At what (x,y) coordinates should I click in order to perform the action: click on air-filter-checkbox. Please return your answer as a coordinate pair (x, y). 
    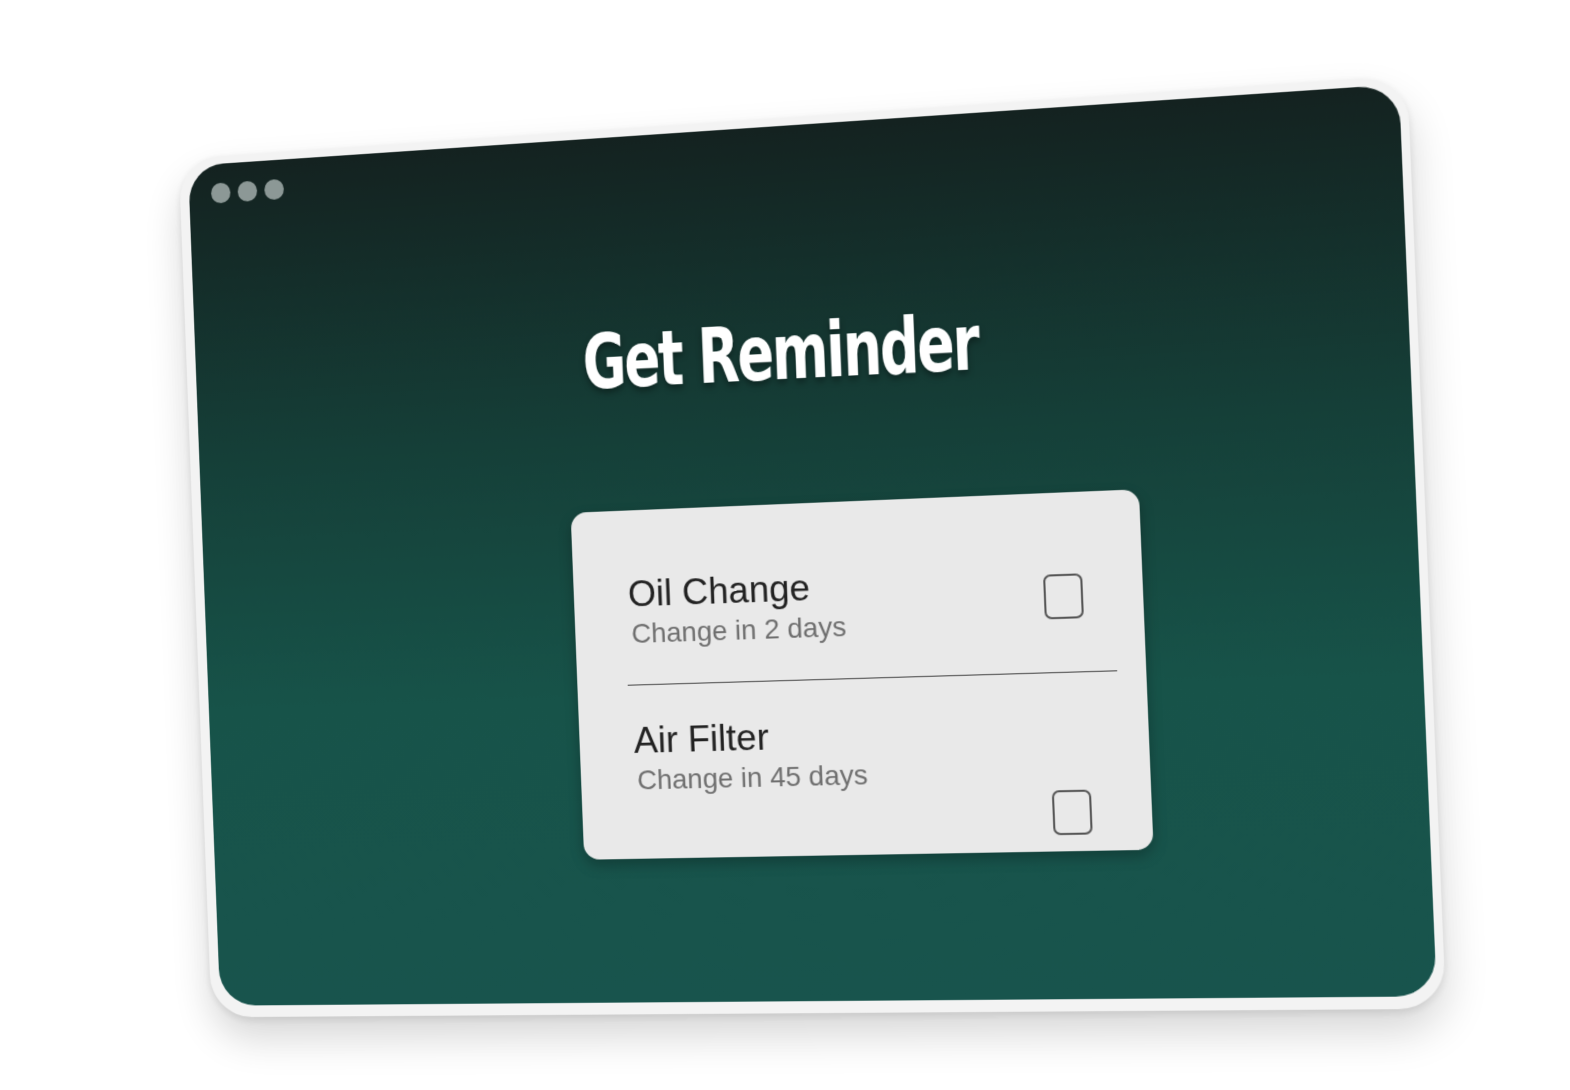
    Looking at the image, I should click on (1072, 812).